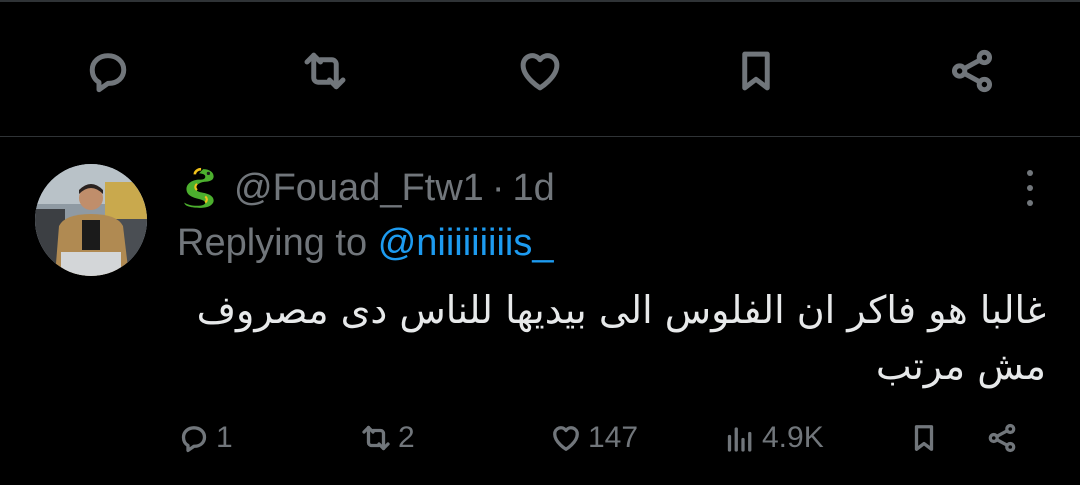 The width and height of the screenshot is (1080, 485). I want to click on dragon-emoji-icon, so click(199, 187).